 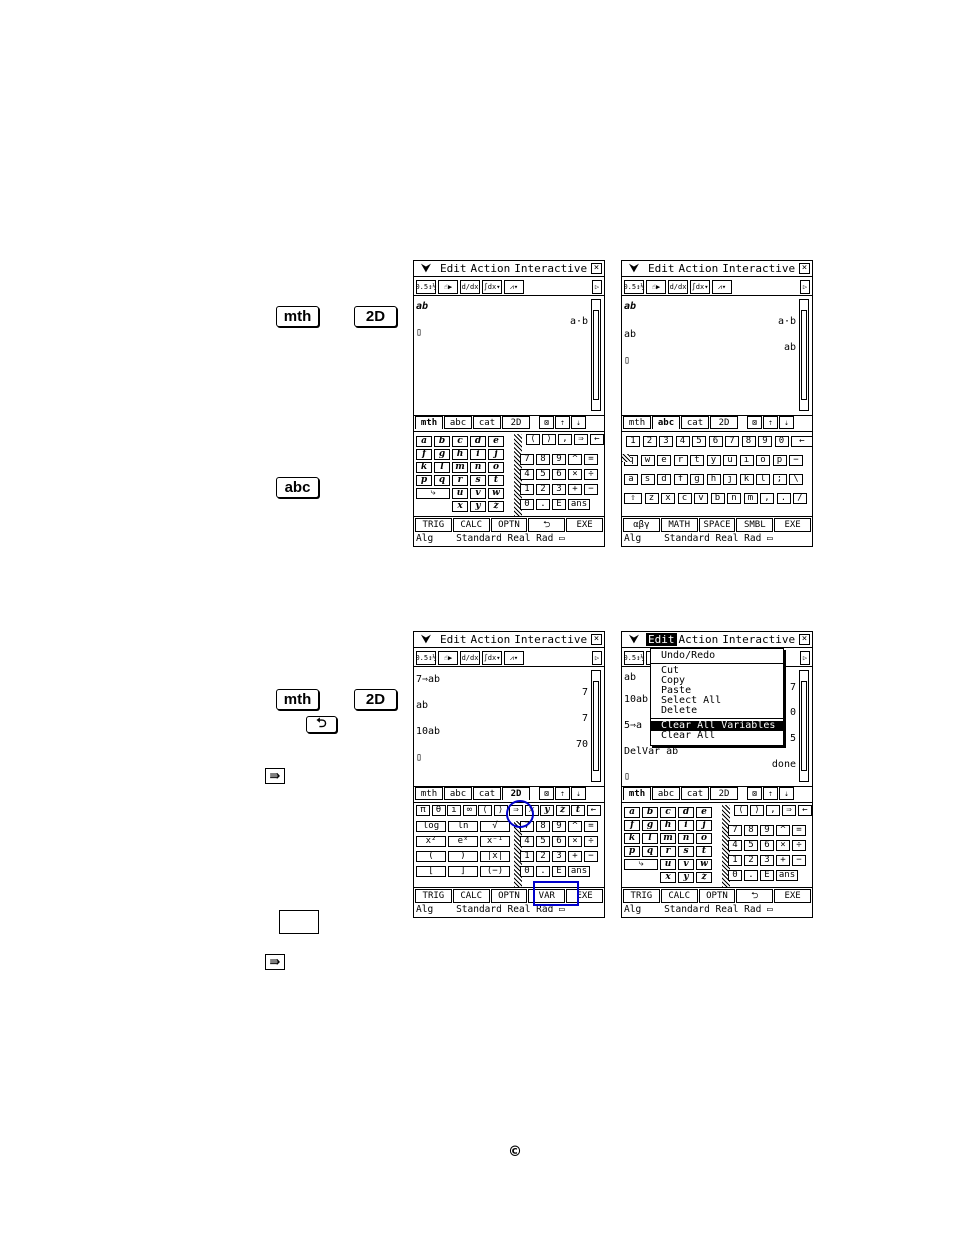 I want to click on key-n: n, so click(x=734, y=498).